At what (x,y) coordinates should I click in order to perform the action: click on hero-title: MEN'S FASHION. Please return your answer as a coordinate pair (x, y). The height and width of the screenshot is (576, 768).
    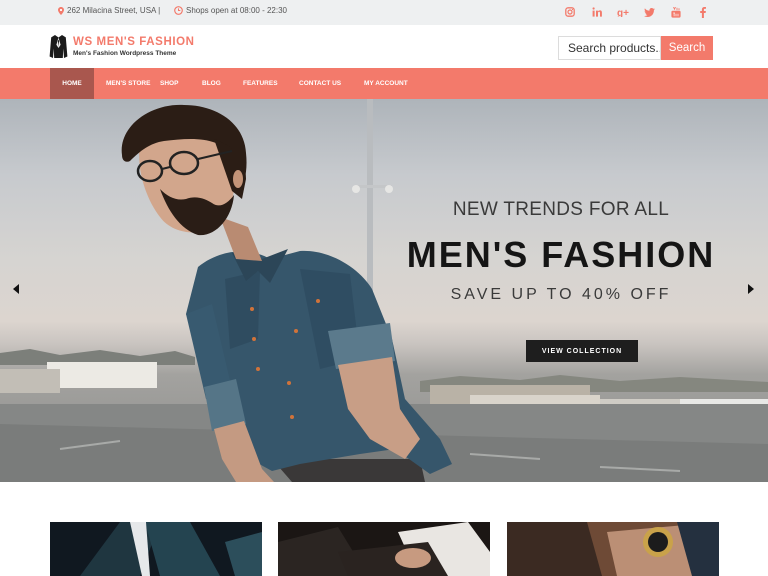
    Looking at the image, I should click on (561, 254).